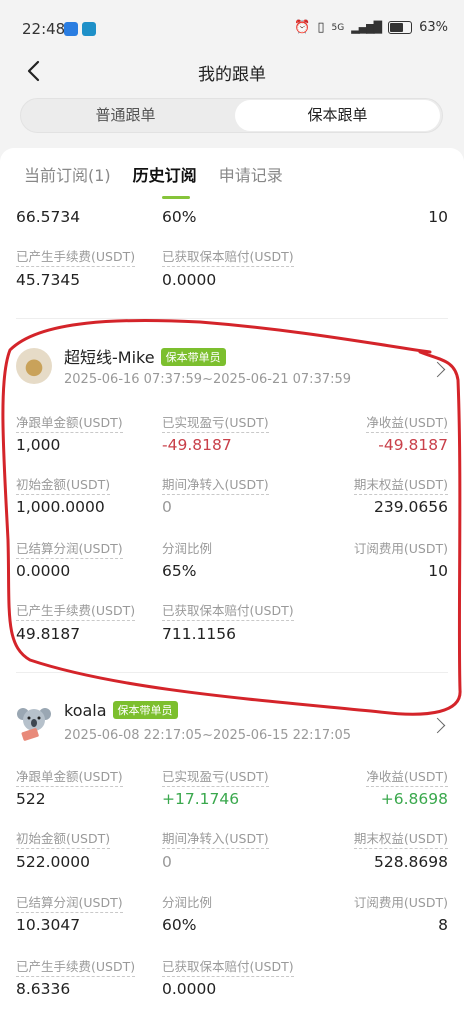 This screenshot has height=1024, width=464. Describe the element at coordinates (338, 27) in the screenshot. I see `signal-label: 5G` at that location.